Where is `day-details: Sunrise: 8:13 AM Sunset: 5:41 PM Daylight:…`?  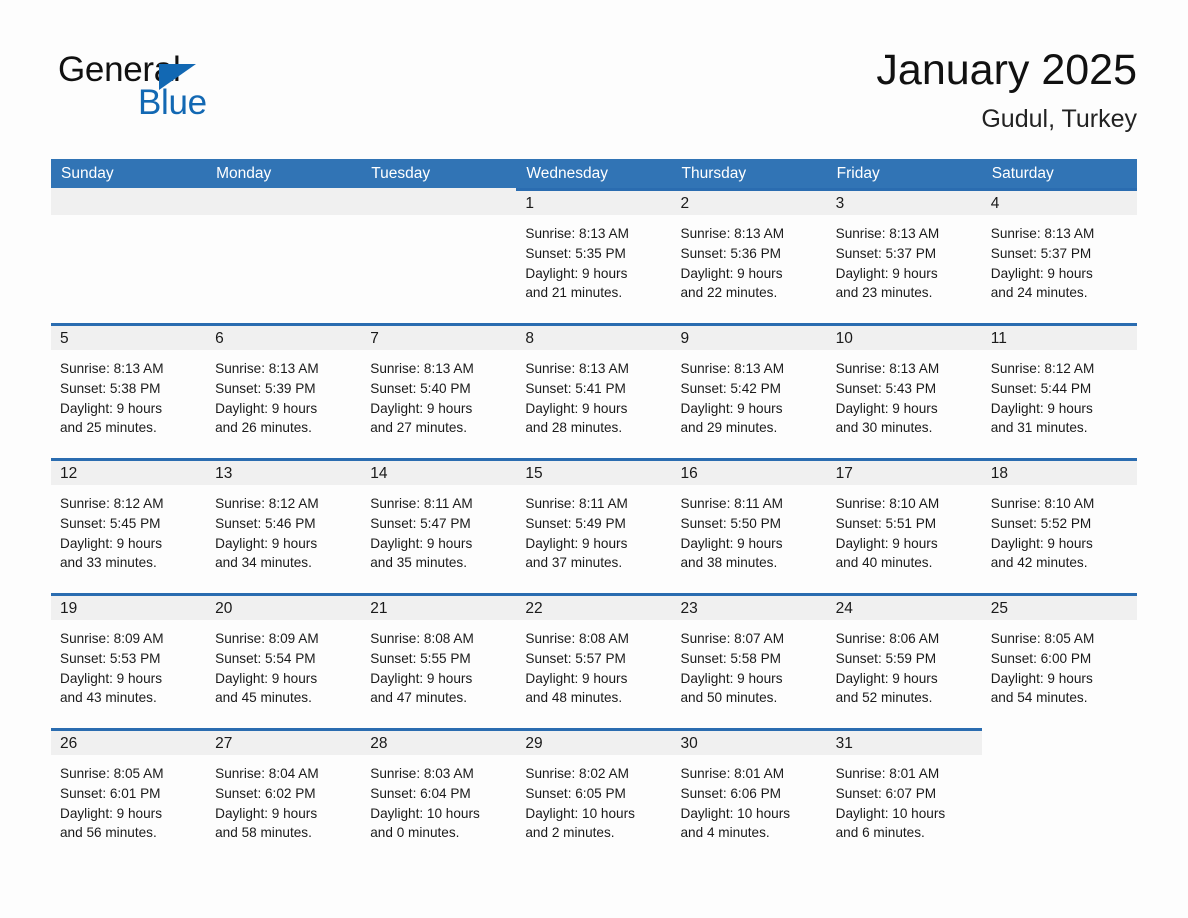 day-details: Sunrise: 8:13 AM Sunset: 5:41 PM Daylight:… is located at coordinates (593, 394).